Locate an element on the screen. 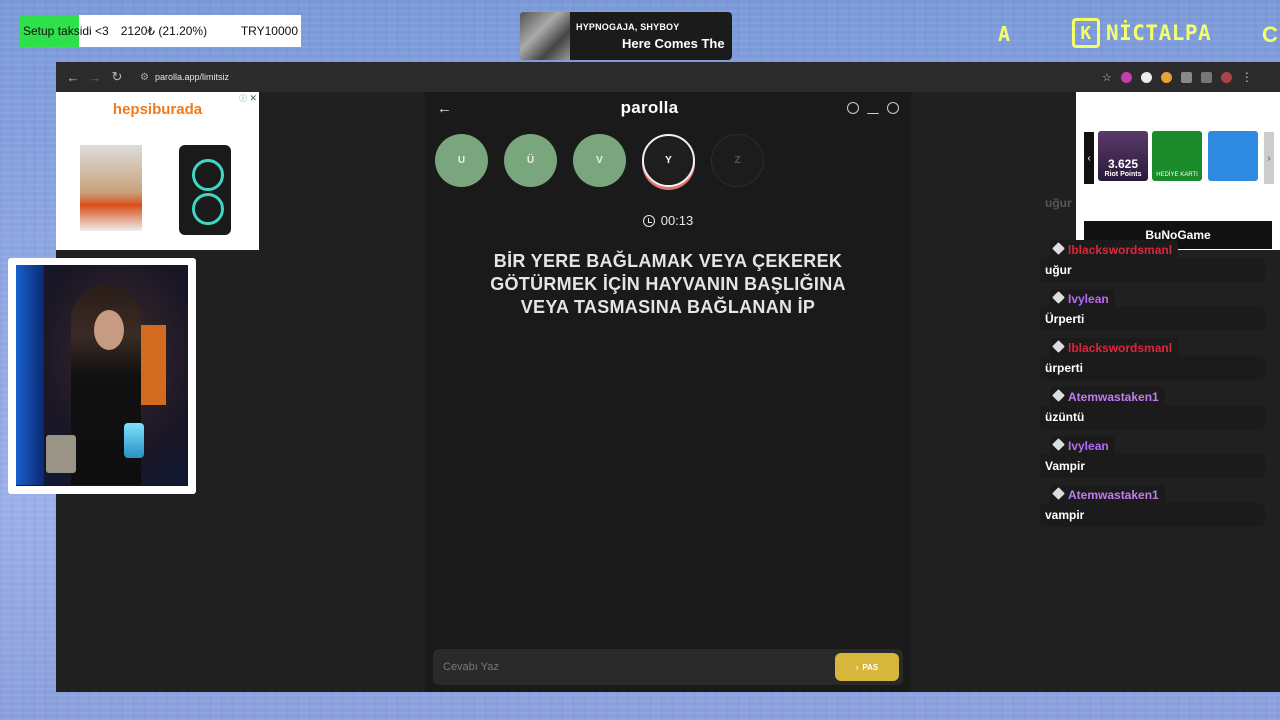  letter-circle: V is located at coordinates (599, 160).